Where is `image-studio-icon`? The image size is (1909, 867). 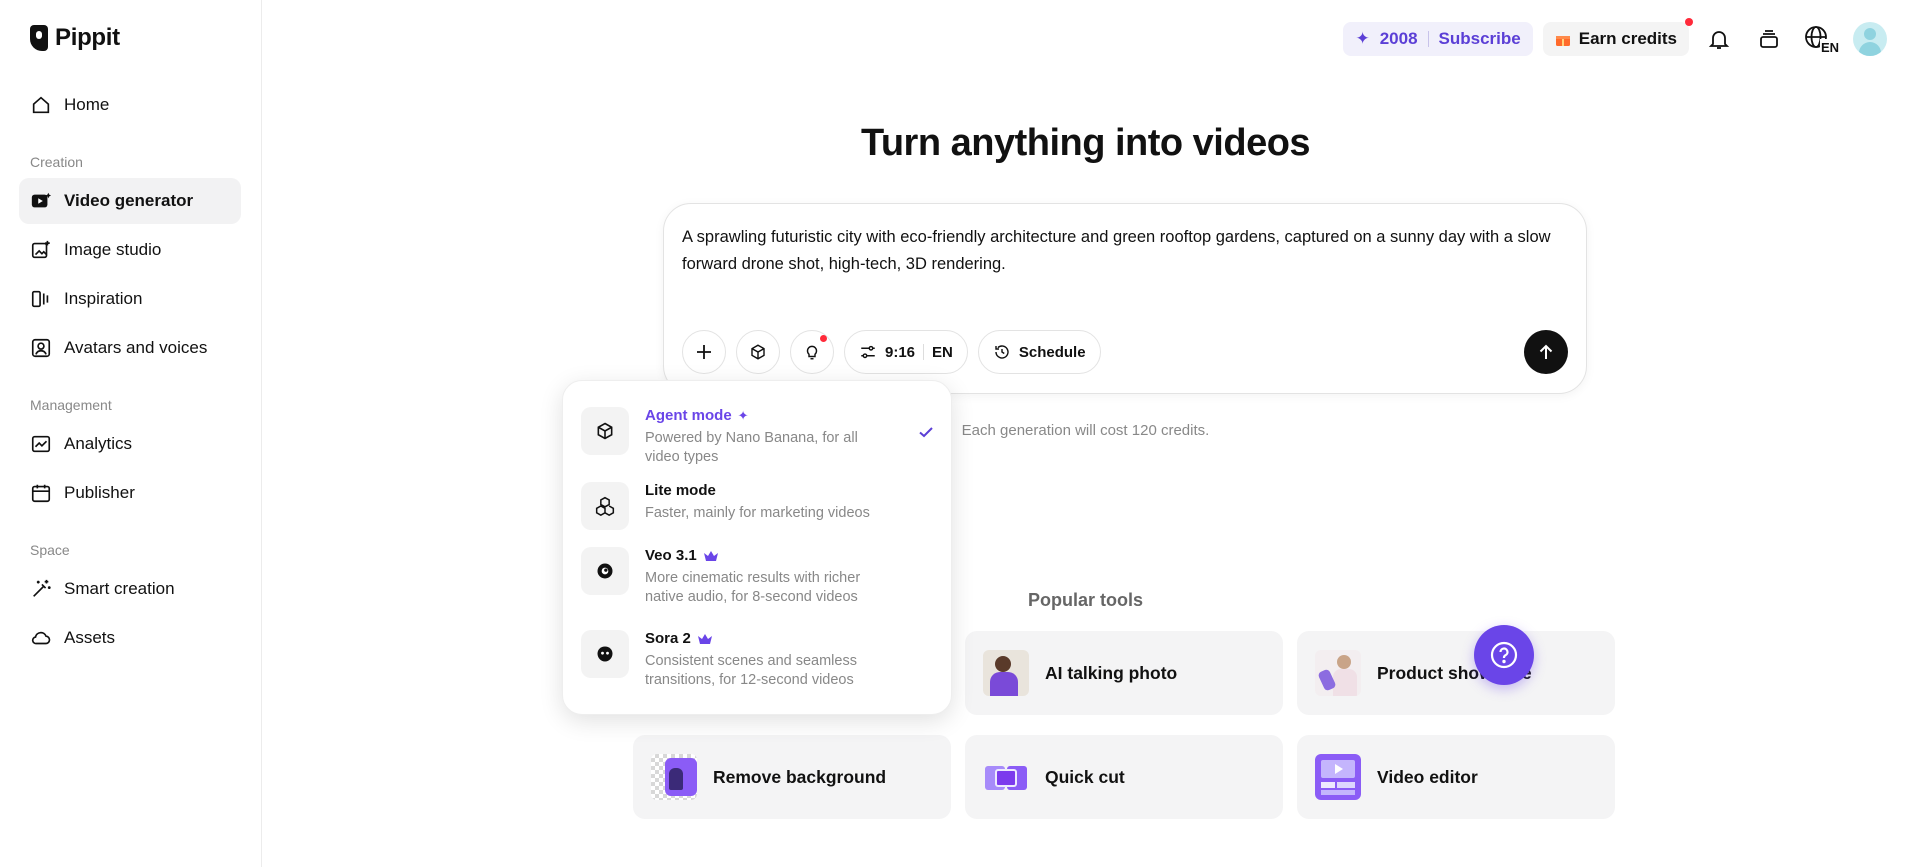
image-studio-icon is located at coordinates (40, 249).